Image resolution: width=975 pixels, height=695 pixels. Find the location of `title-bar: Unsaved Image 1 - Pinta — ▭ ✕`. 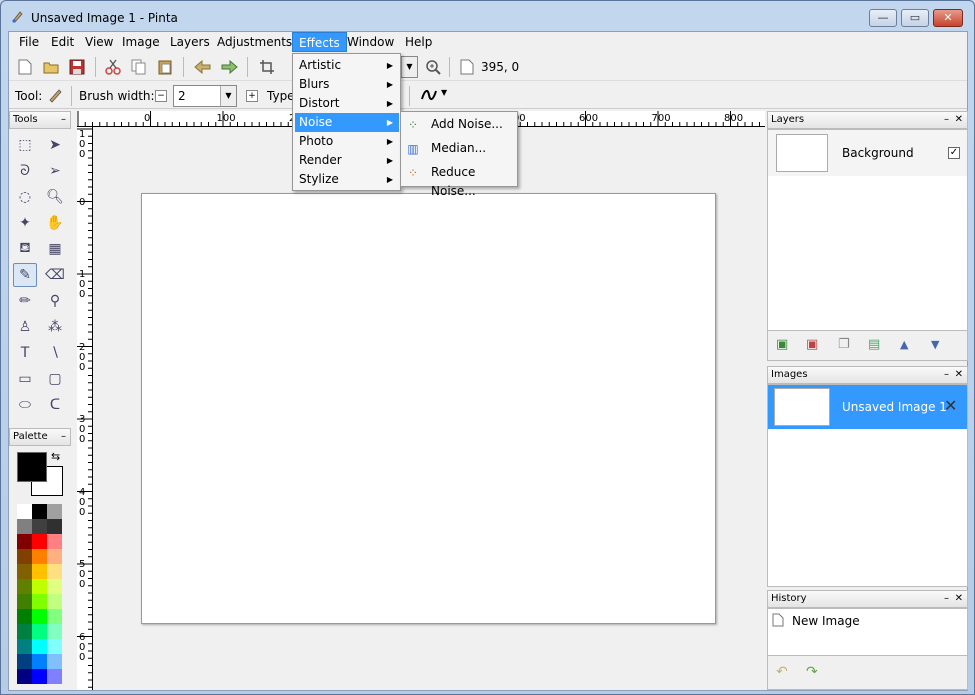

title-bar: Unsaved Image 1 - Pinta — ▭ ✕ is located at coordinates (487, 16).